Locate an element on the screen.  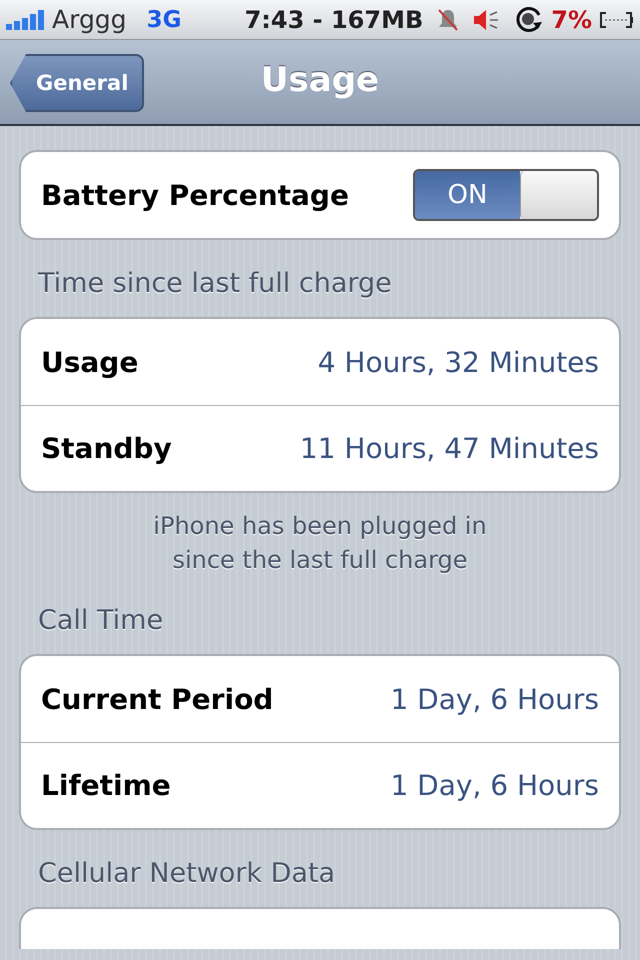
battery-icon is located at coordinates (617, 19).